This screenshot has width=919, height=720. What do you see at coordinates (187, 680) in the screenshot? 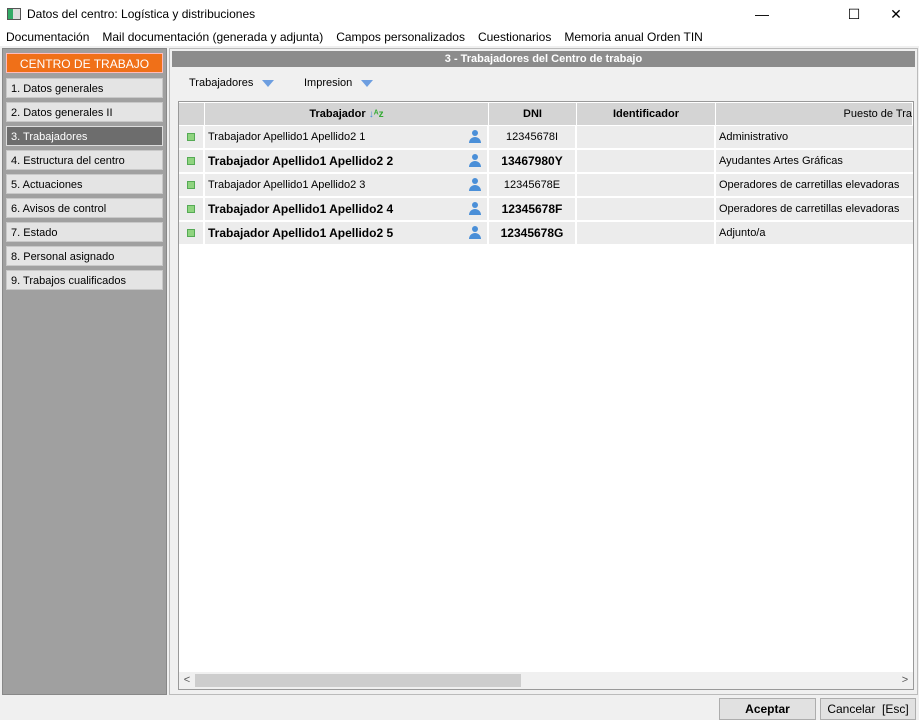
I see `scroll-left-icon: <` at bounding box center [187, 680].